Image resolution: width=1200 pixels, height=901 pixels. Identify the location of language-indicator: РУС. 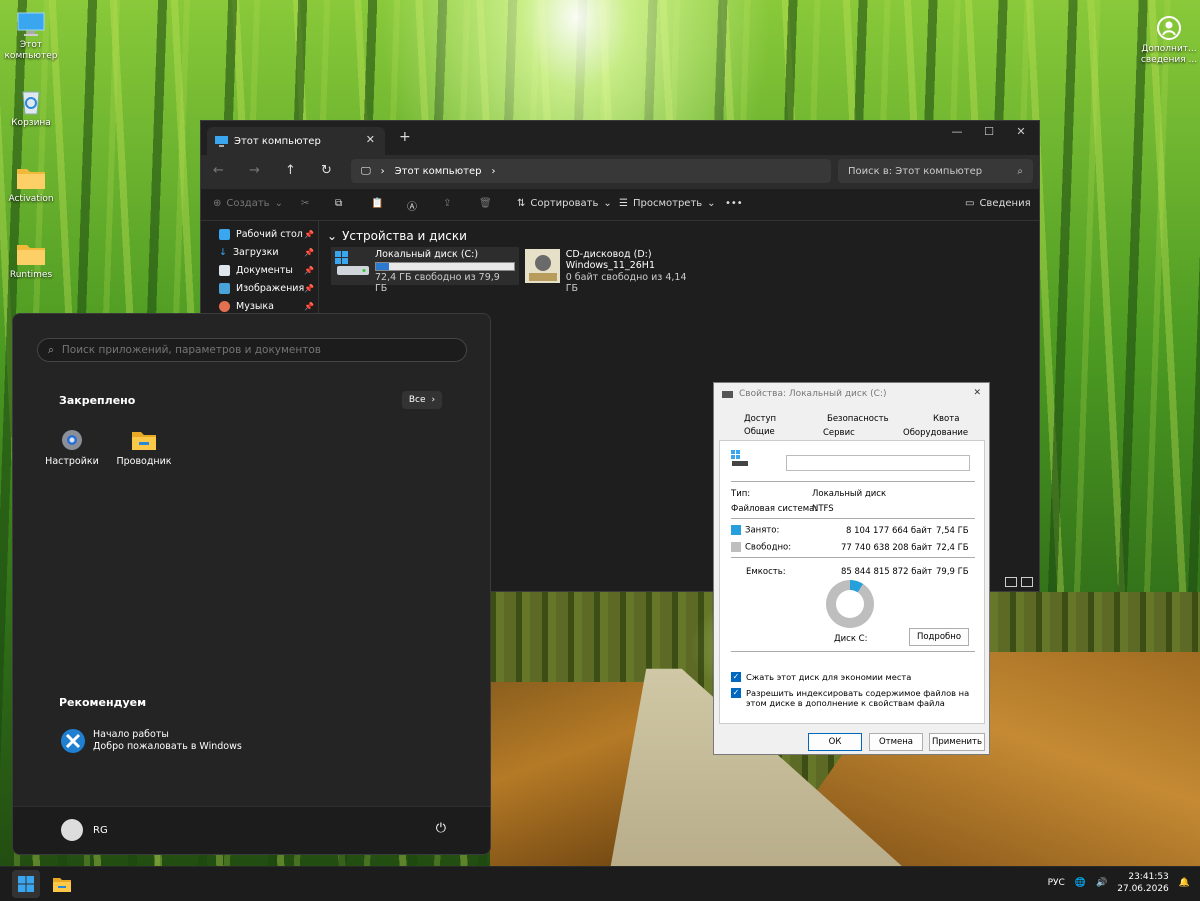
(1056, 883).